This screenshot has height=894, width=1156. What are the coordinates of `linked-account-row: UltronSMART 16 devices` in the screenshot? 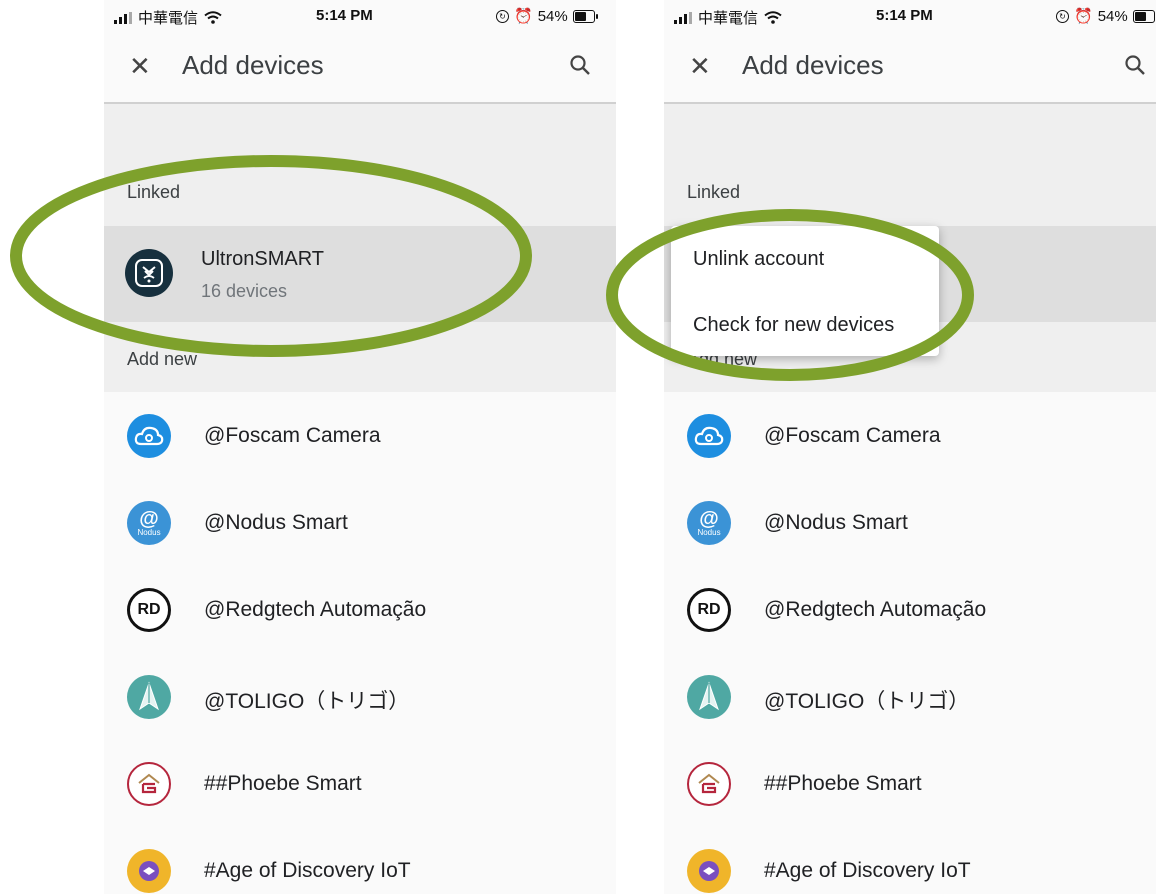 It's located at (360, 274).